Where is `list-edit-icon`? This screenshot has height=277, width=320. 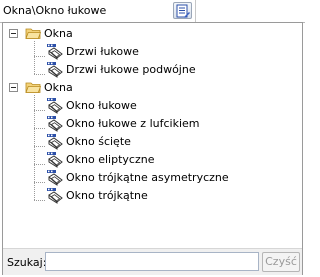 list-edit-icon is located at coordinates (183, 11).